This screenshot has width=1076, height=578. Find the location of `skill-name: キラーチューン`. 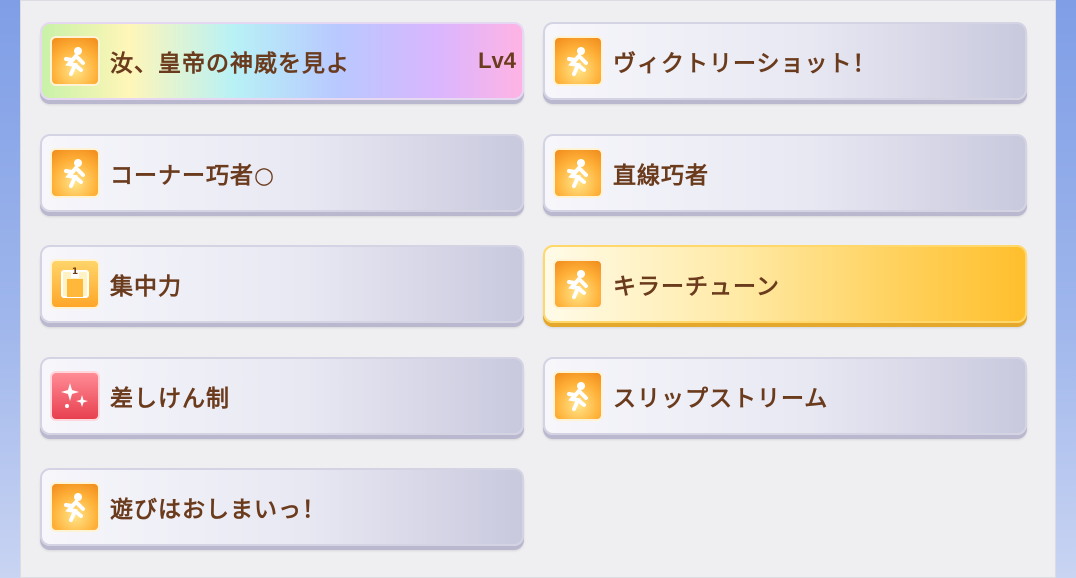

skill-name: キラーチューン is located at coordinates (696, 287).